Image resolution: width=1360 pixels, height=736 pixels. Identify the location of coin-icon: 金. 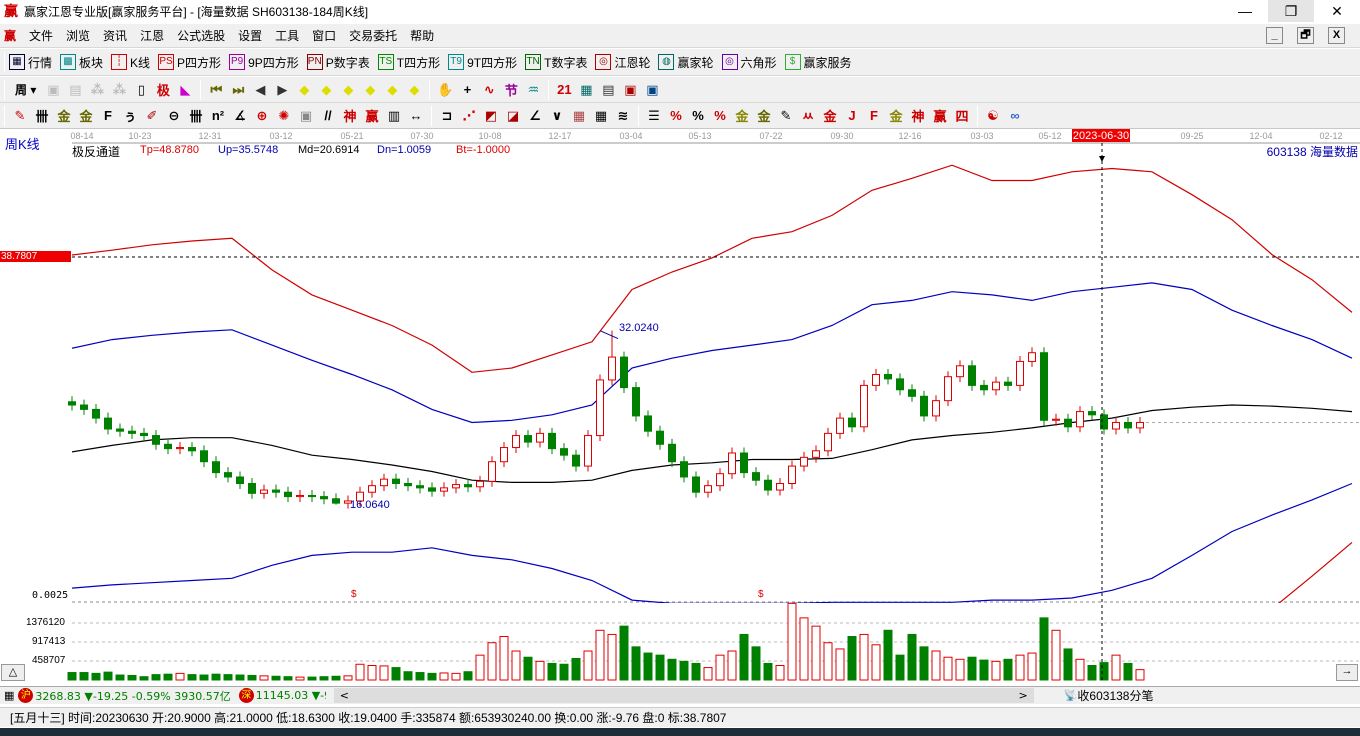
(742, 115).